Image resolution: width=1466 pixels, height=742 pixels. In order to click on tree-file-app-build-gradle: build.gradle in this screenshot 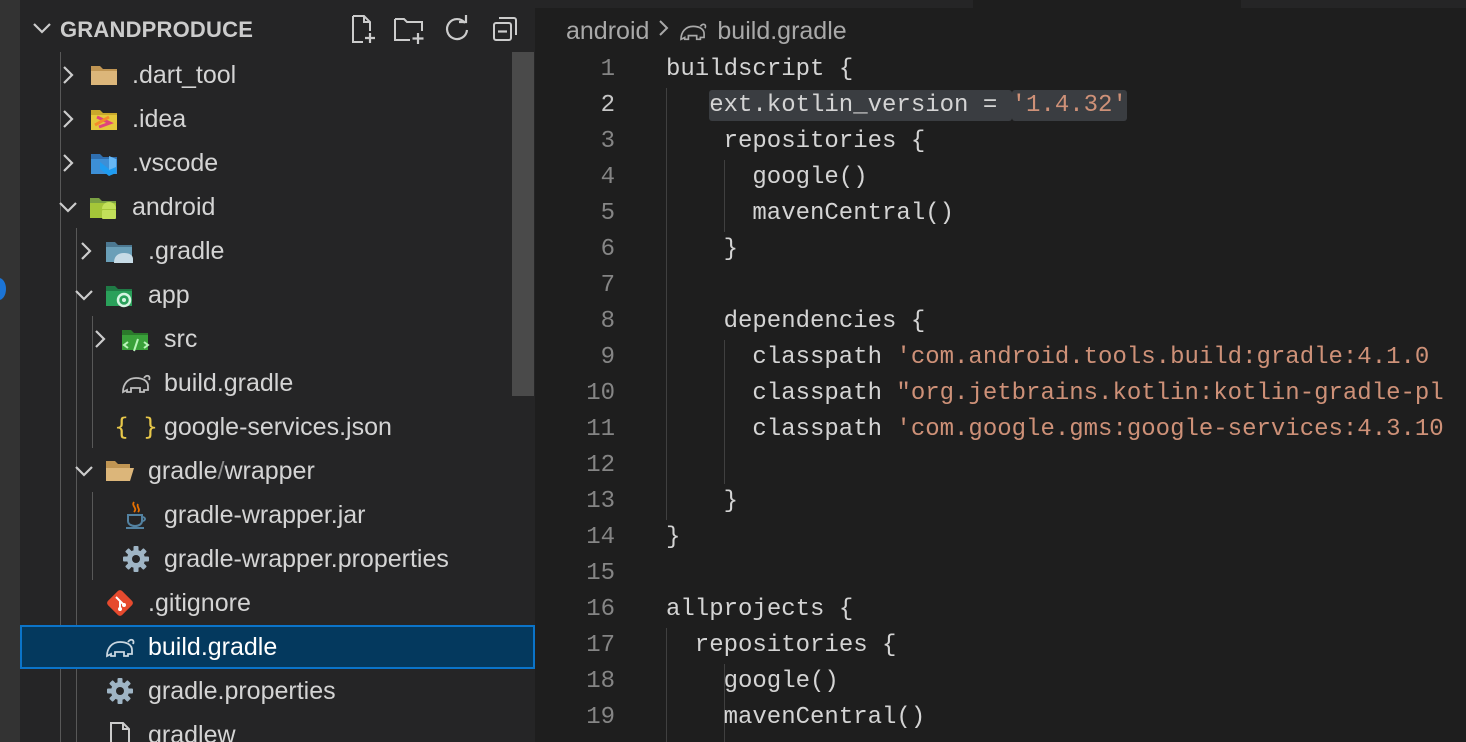, I will do `click(277, 383)`.